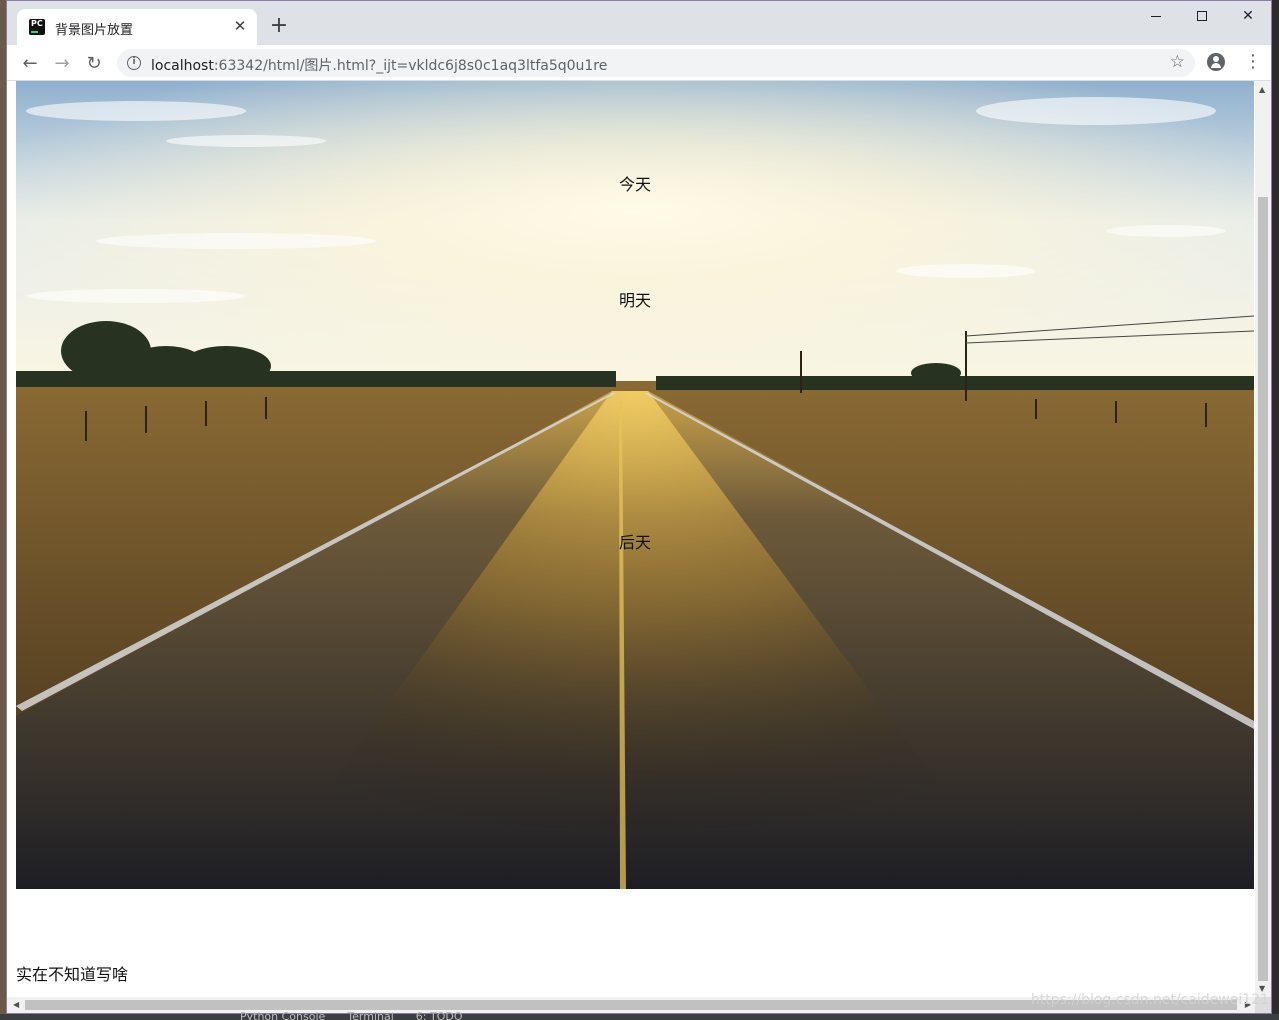 This screenshot has height=1020, width=1279. I want to click on text-day-after: 后天, so click(634, 542).